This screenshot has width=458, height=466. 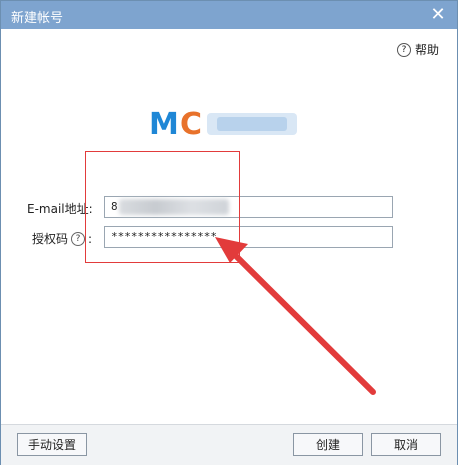 I want to click on mail-logo: M C, so click(x=223, y=123).